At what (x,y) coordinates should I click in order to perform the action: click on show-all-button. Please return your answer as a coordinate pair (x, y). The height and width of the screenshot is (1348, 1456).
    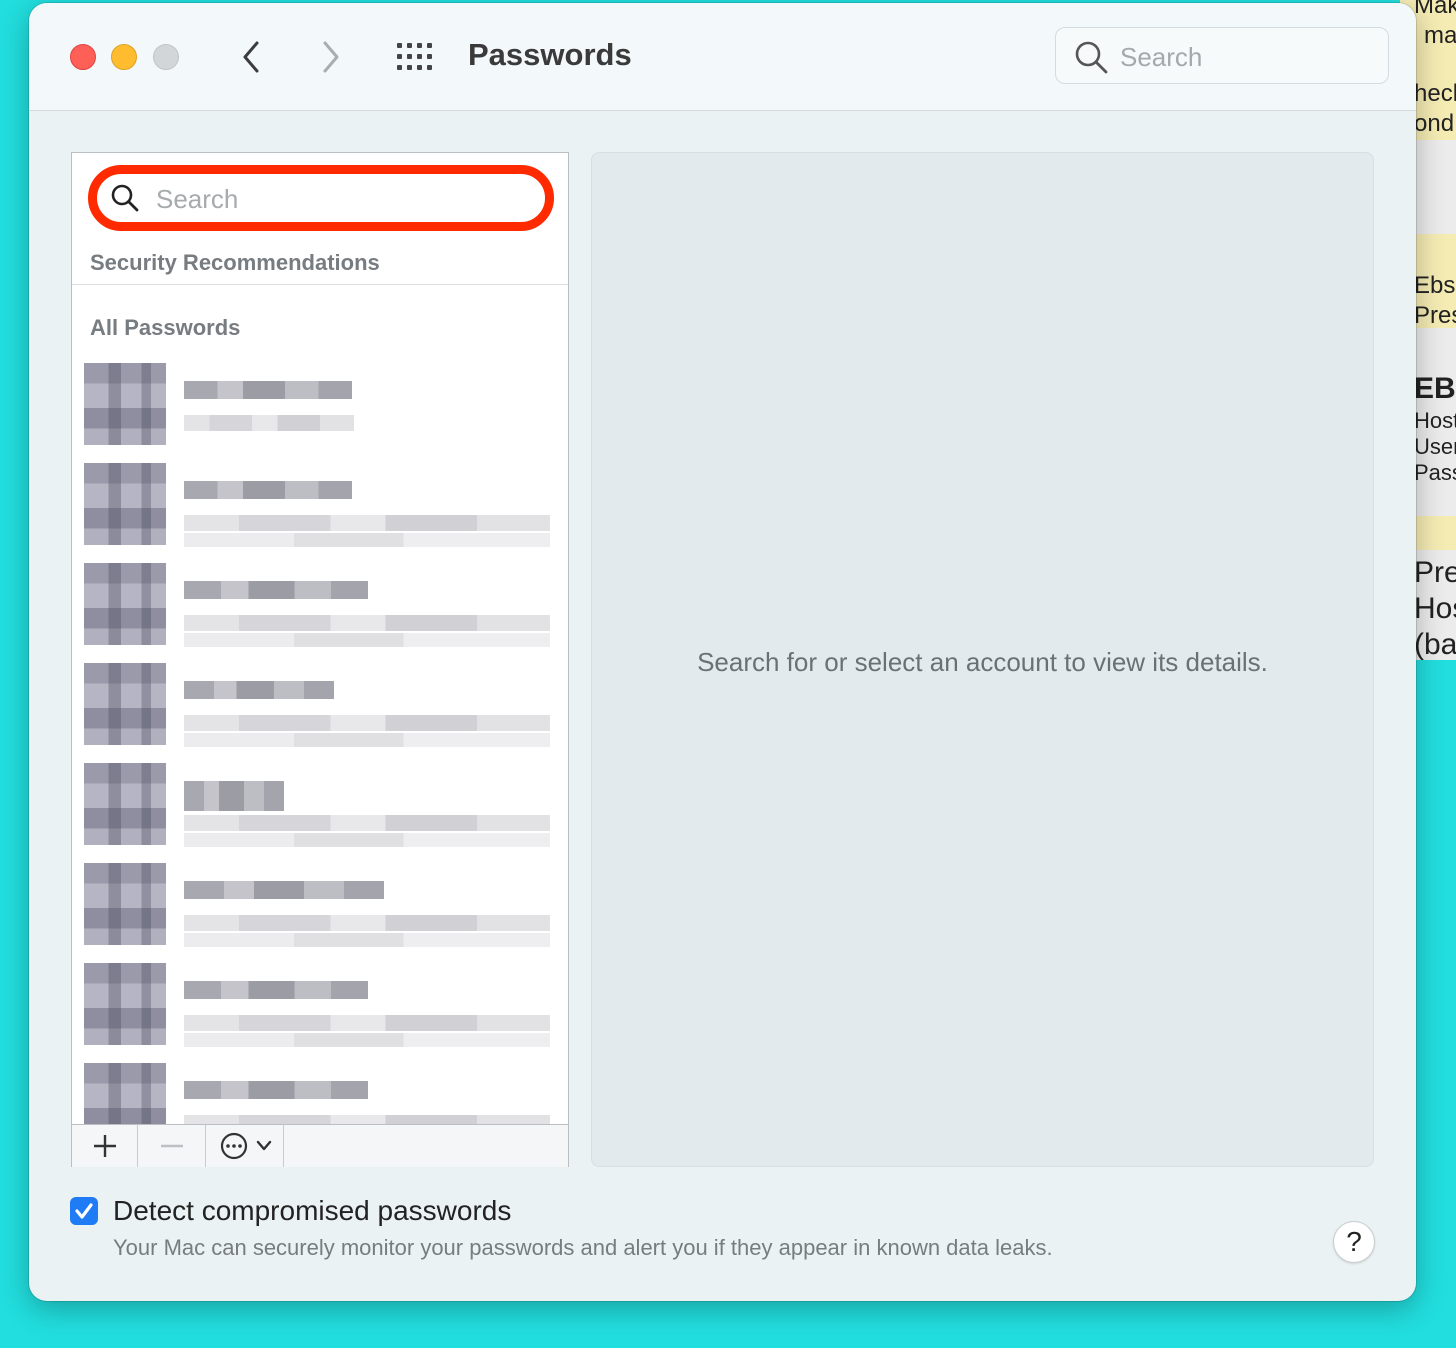
    Looking at the image, I should click on (415, 57).